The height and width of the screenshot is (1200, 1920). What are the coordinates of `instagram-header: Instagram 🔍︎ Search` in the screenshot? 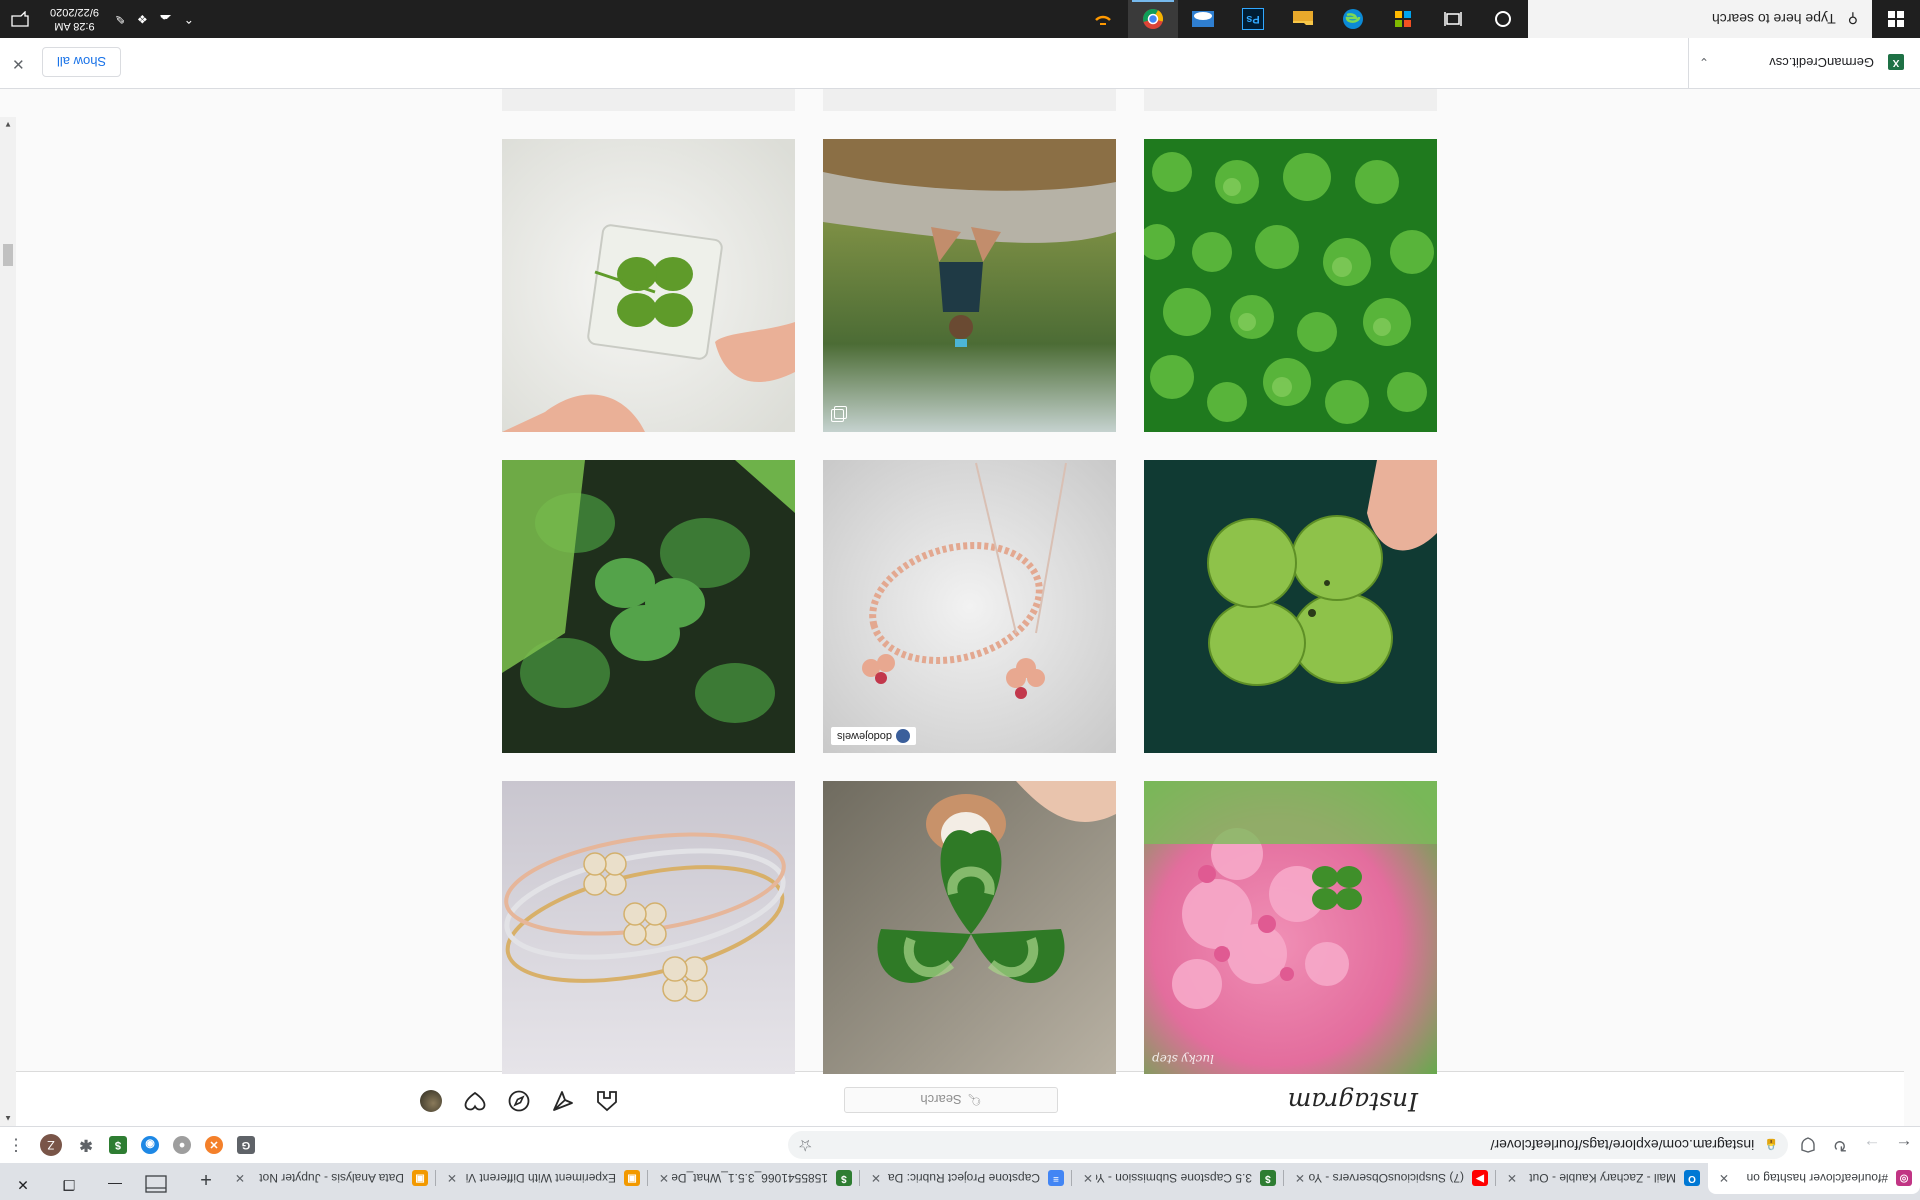 It's located at (960, 1098).